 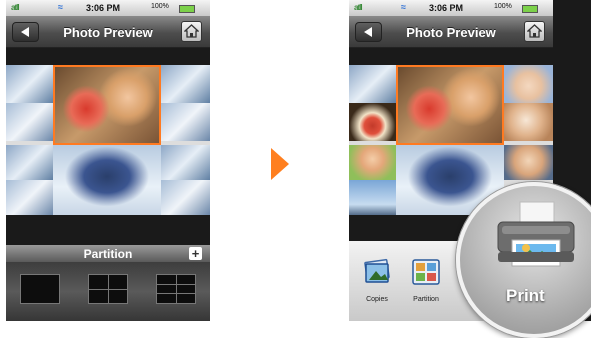 What do you see at coordinates (195, 253) in the screenshot?
I see `add-partition-button: +` at bounding box center [195, 253].